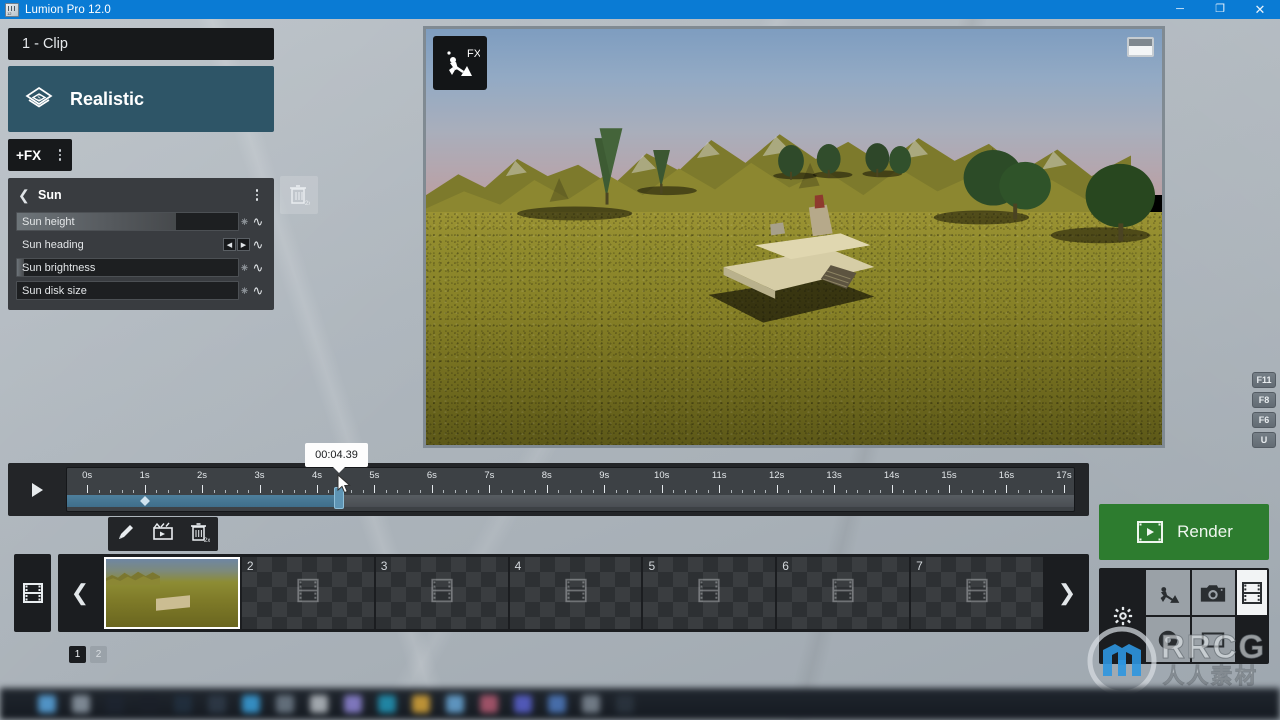 The height and width of the screenshot is (720, 1280). What do you see at coordinates (1213, 639) in the screenshot?
I see `panorama-mode-button` at bounding box center [1213, 639].